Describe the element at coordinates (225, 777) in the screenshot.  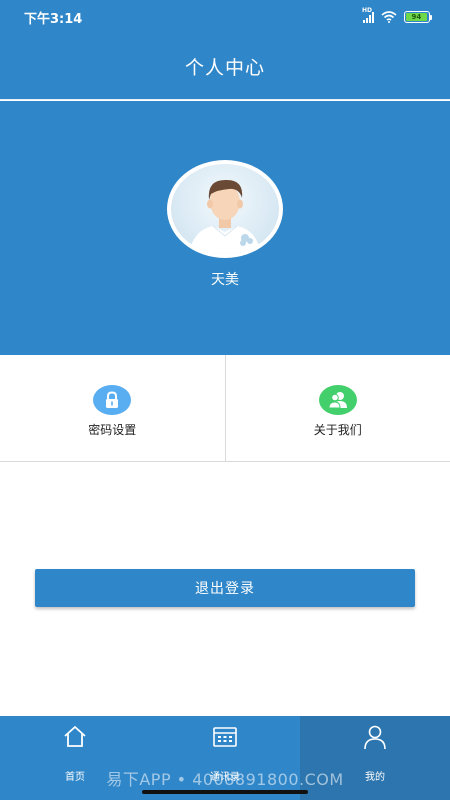
I see `tab-label-contacts: 通讯录` at that location.